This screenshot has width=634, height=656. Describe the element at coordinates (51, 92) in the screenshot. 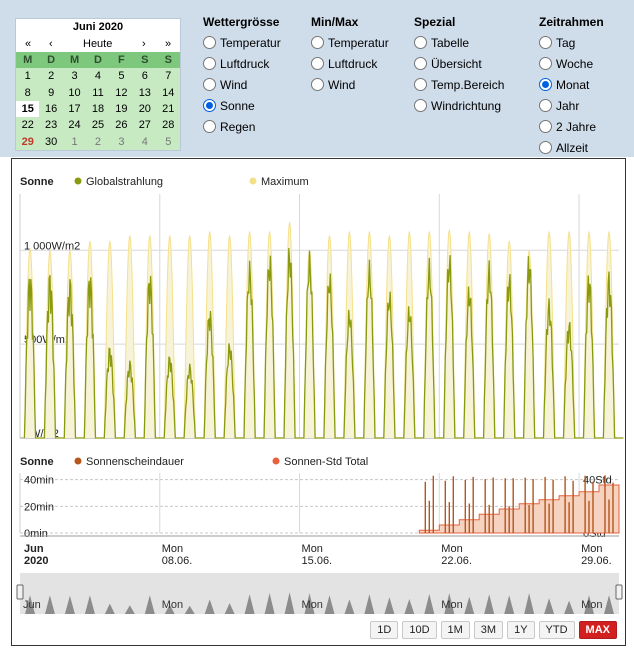

I see `calendar-day: 9` at that location.